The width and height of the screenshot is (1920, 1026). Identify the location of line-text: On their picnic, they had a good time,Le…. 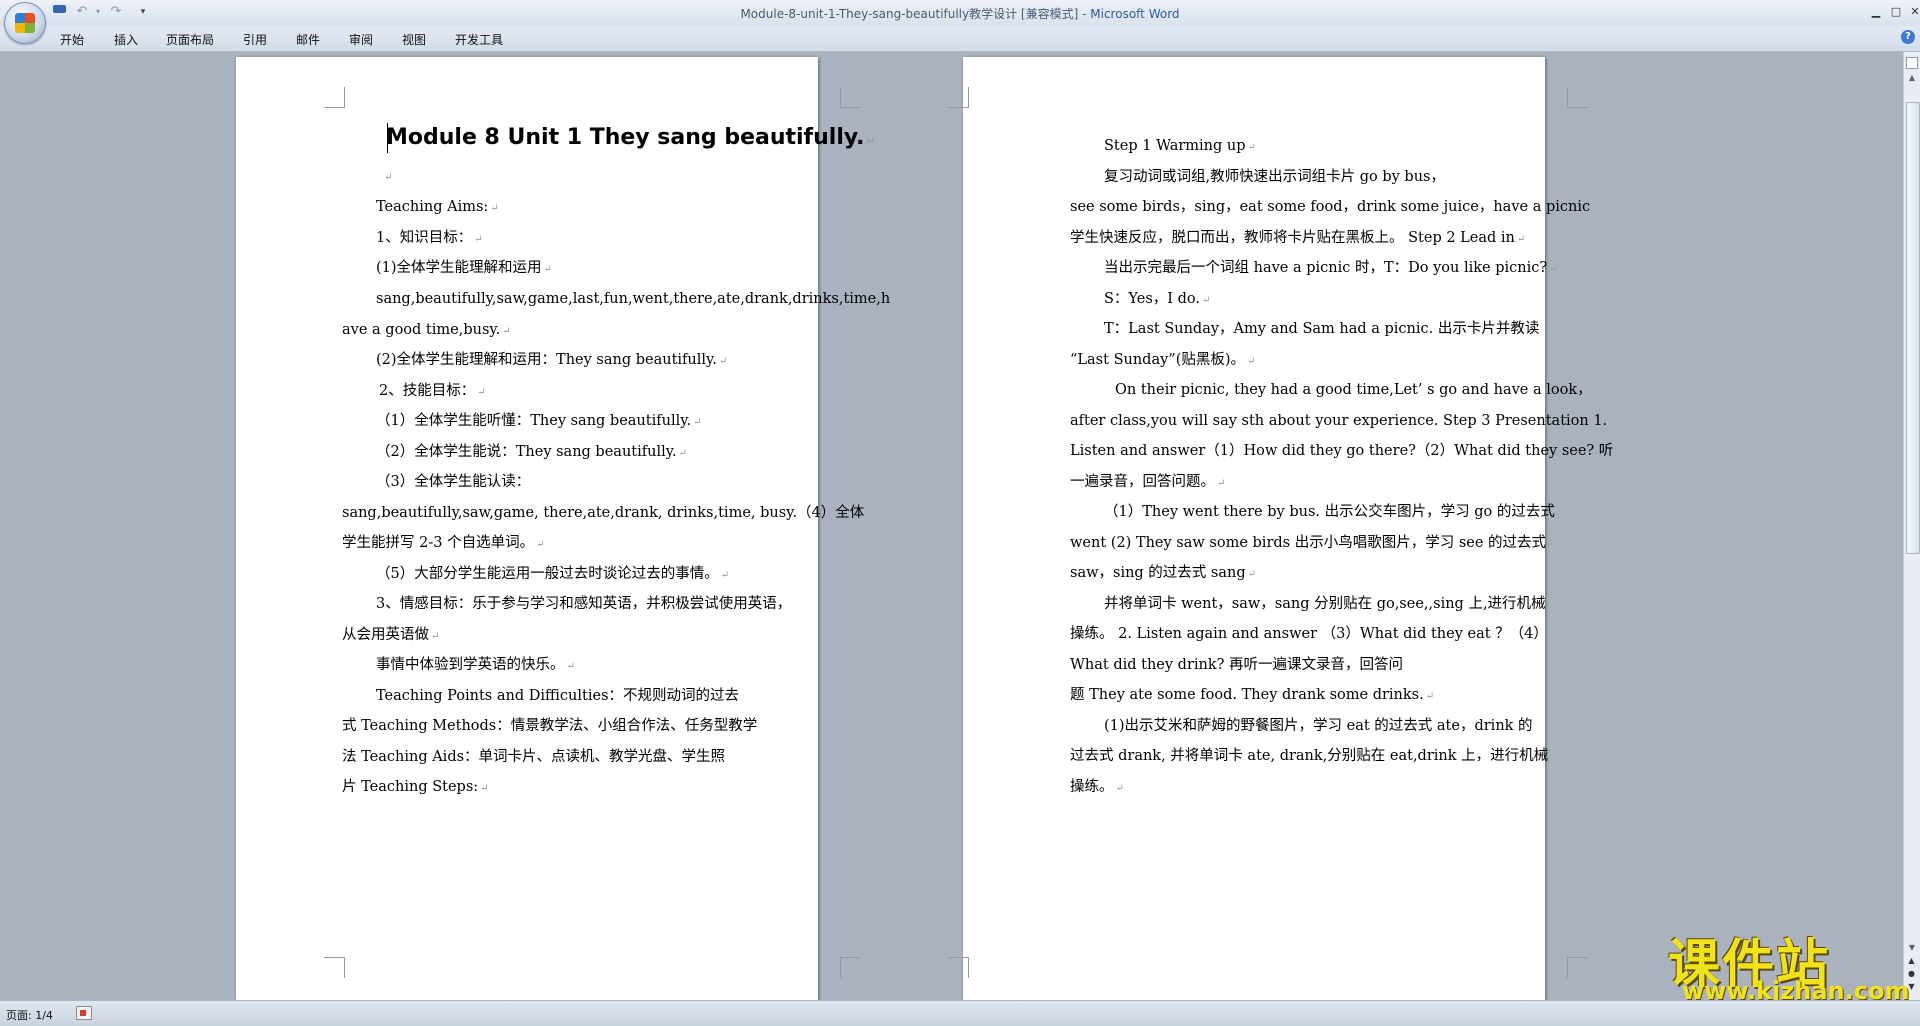
(1353, 390).